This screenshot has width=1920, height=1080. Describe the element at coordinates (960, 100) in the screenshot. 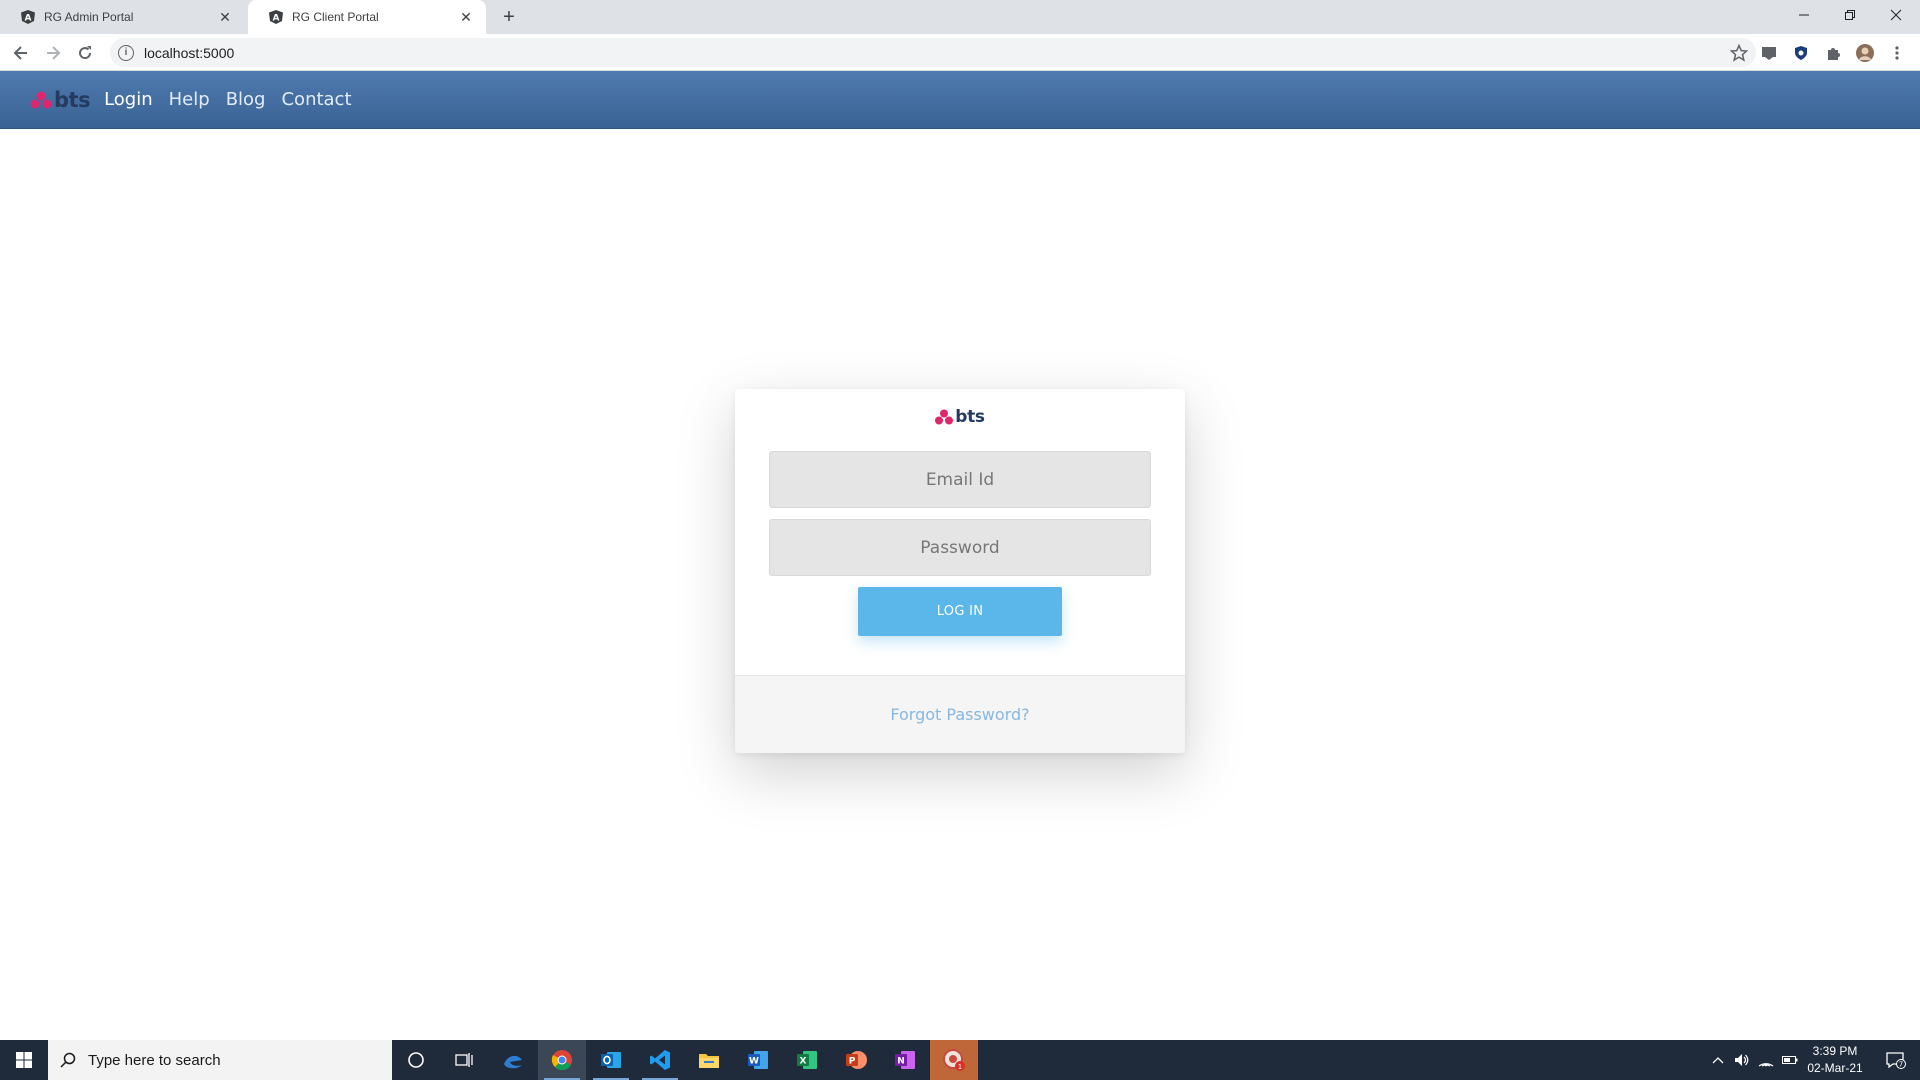

I see `app-navbar: bts Login Help Blog Contact` at that location.